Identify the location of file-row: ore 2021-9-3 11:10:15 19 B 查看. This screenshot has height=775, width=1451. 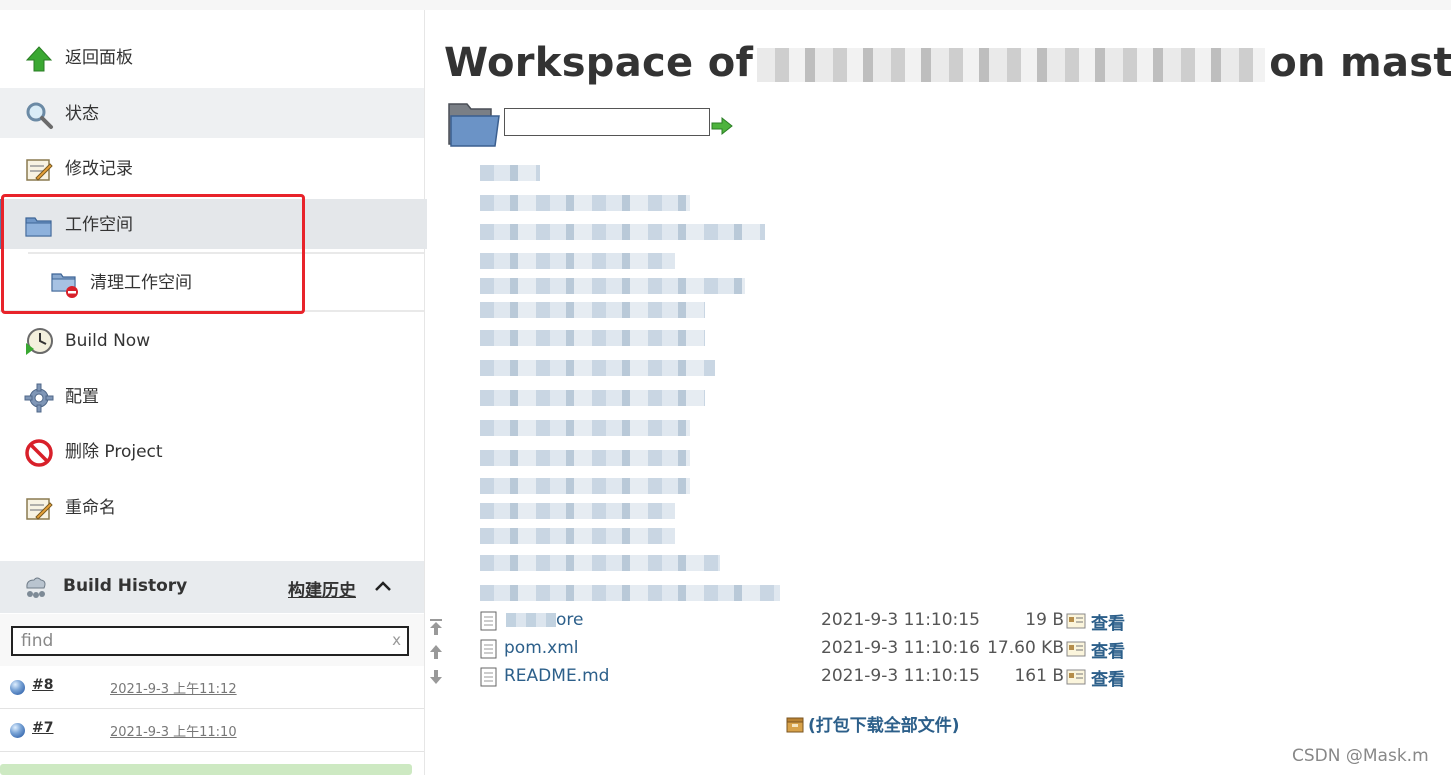
(830, 621).